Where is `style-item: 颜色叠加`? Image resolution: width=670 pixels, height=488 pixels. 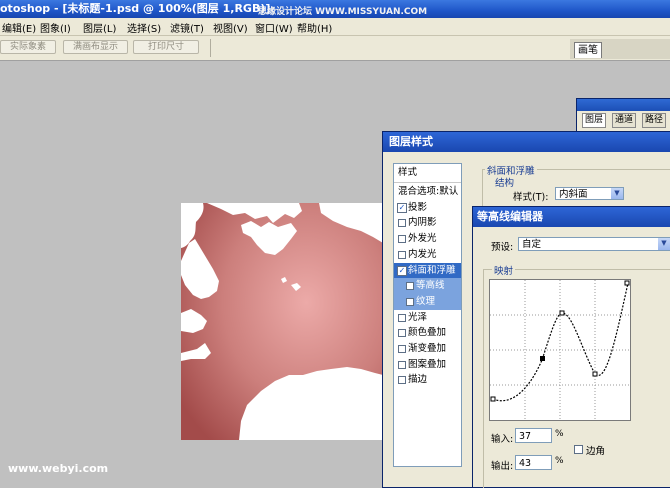 style-item: 颜色叠加 is located at coordinates (427, 333).